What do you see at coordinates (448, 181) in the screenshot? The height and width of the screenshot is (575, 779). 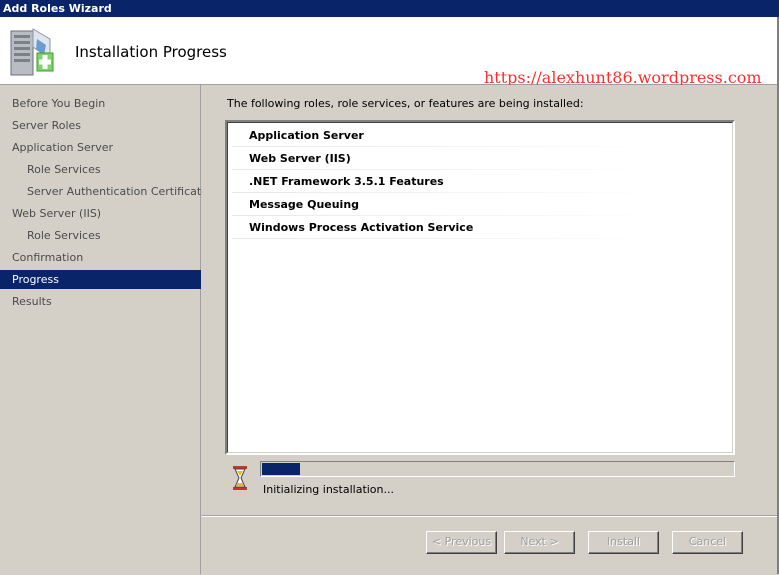 I see `list-item: .NET Framework 3.5.1 Features` at bounding box center [448, 181].